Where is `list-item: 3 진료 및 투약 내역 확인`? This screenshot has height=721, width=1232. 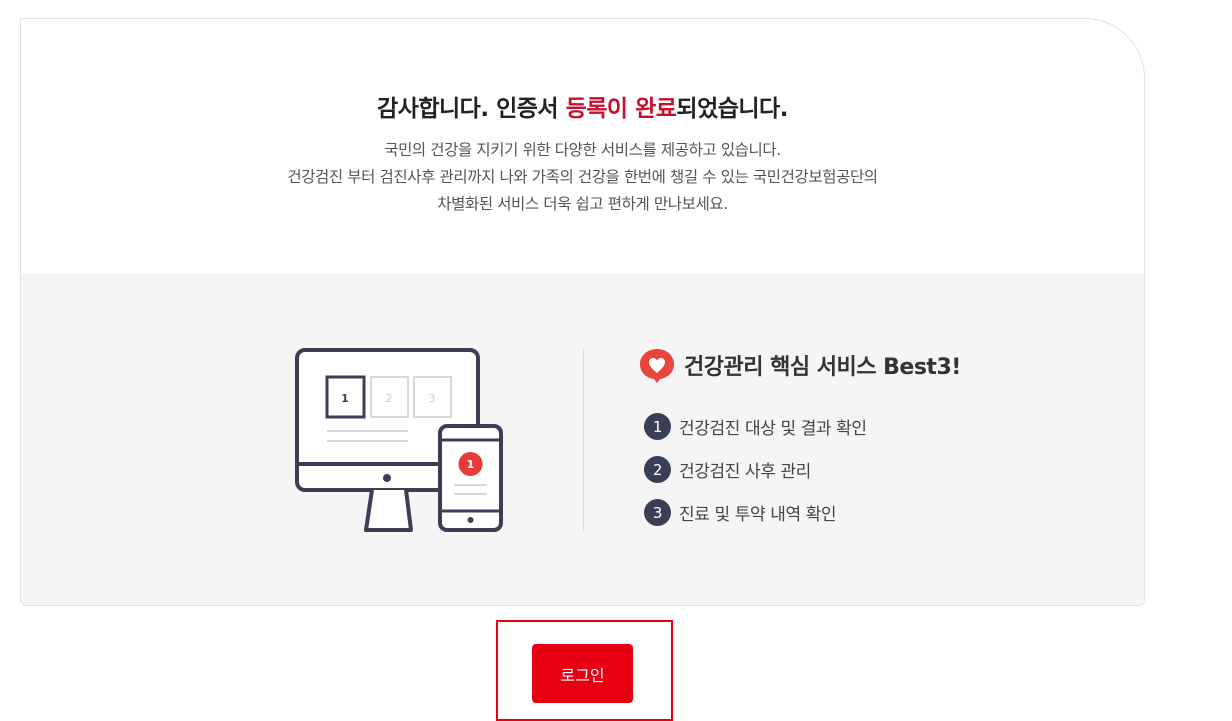
list-item: 3 진료 및 투약 내역 확인 is located at coordinates (802, 512).